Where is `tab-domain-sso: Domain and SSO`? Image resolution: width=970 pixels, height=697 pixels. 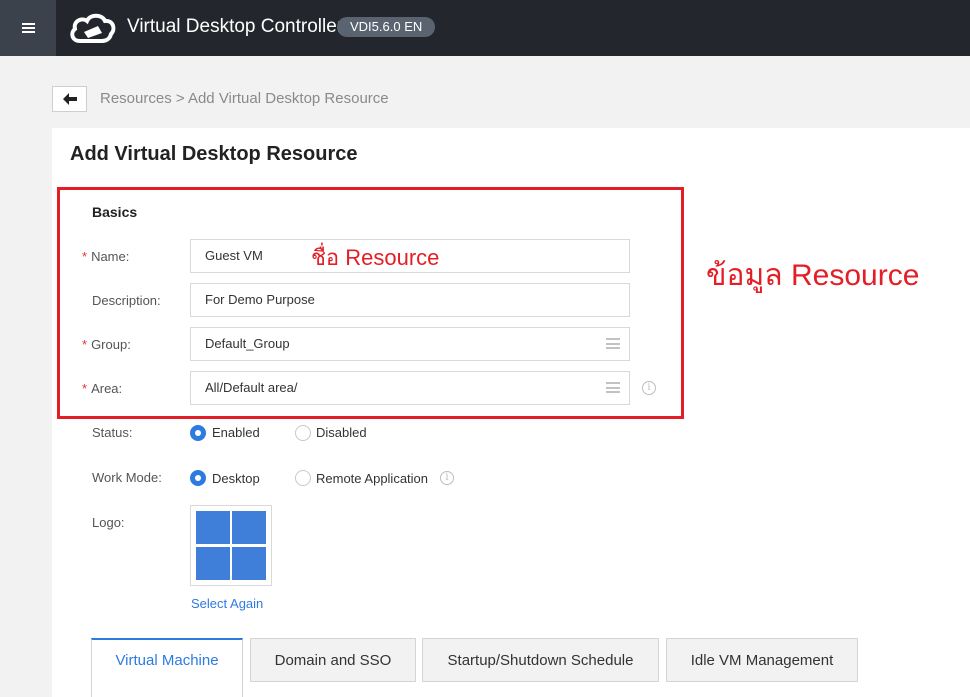
tab-domain-sso: Domain and SSO is located at coordinates (333, 660).